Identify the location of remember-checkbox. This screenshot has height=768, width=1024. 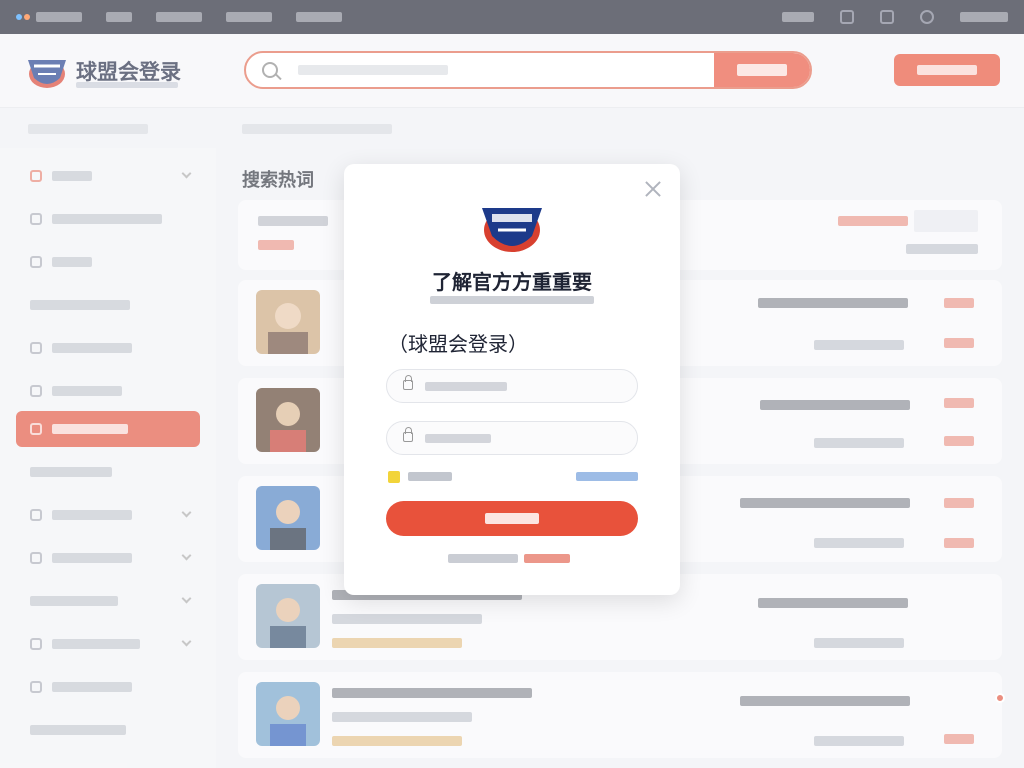
(394, 477).